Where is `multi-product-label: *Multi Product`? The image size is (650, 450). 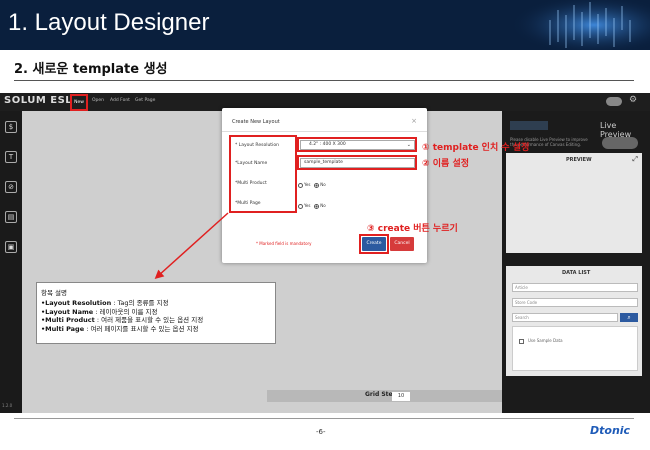 multi-product-label: *Multi Product is located at coordinates (251, 183).